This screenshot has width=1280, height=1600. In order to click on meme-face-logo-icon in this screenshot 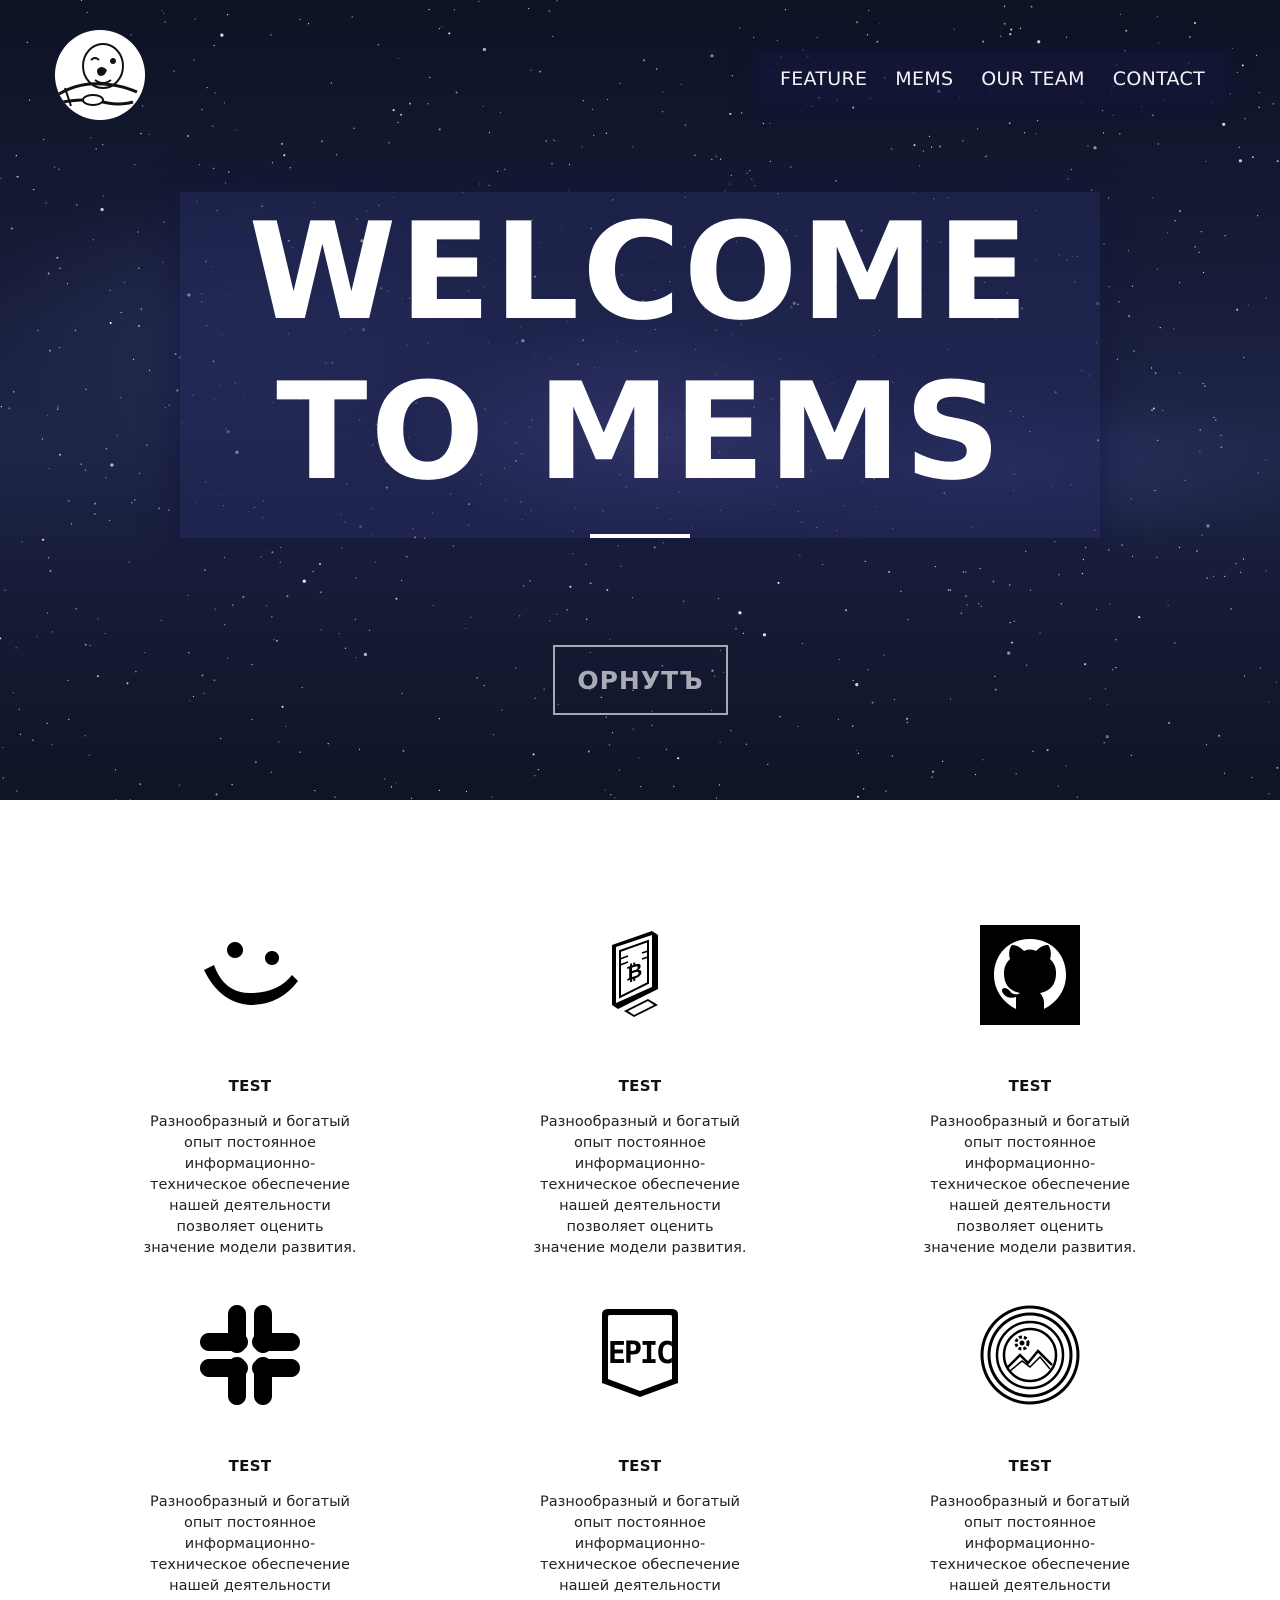, I will do `click(100, 75)`.